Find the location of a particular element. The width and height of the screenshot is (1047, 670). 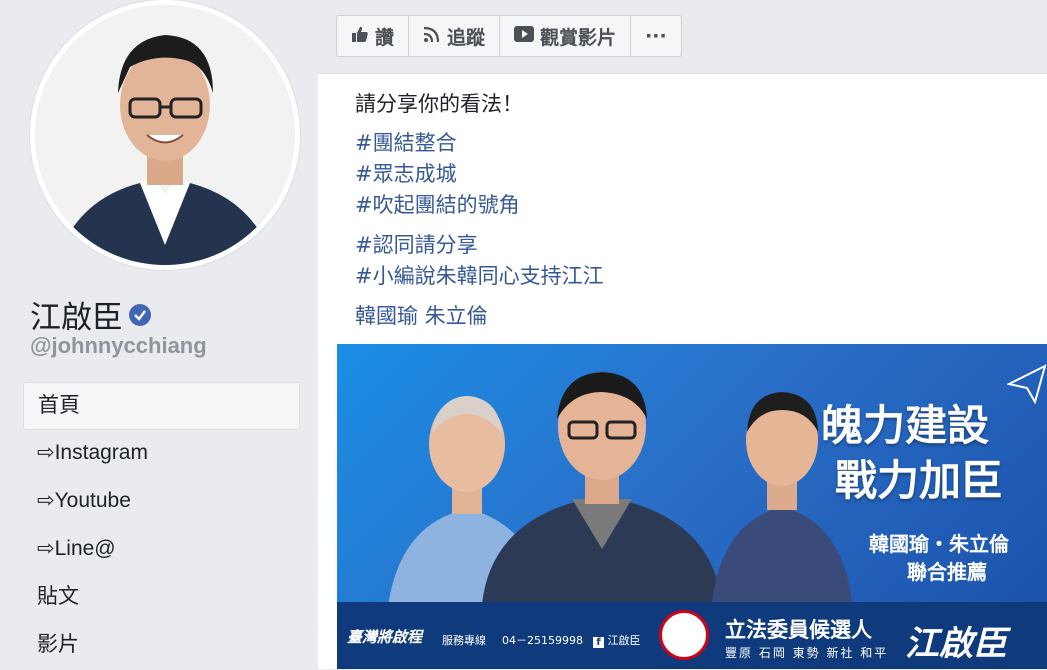

banner-endorsers: 韓國瑜・朱立倫 is located at coordinates (939, 544).